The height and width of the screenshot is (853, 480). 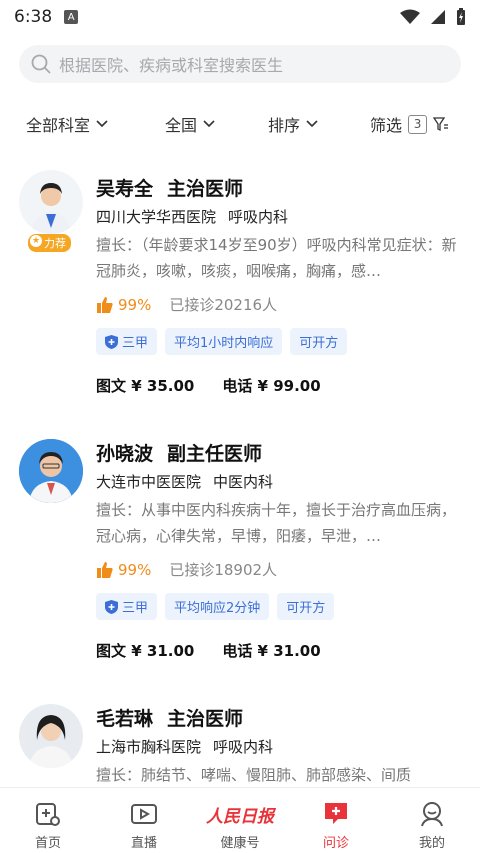 What do you see at coordinates (41, 64) in the screenshot?
I see `search-icon` at bounding box center [41, 64].